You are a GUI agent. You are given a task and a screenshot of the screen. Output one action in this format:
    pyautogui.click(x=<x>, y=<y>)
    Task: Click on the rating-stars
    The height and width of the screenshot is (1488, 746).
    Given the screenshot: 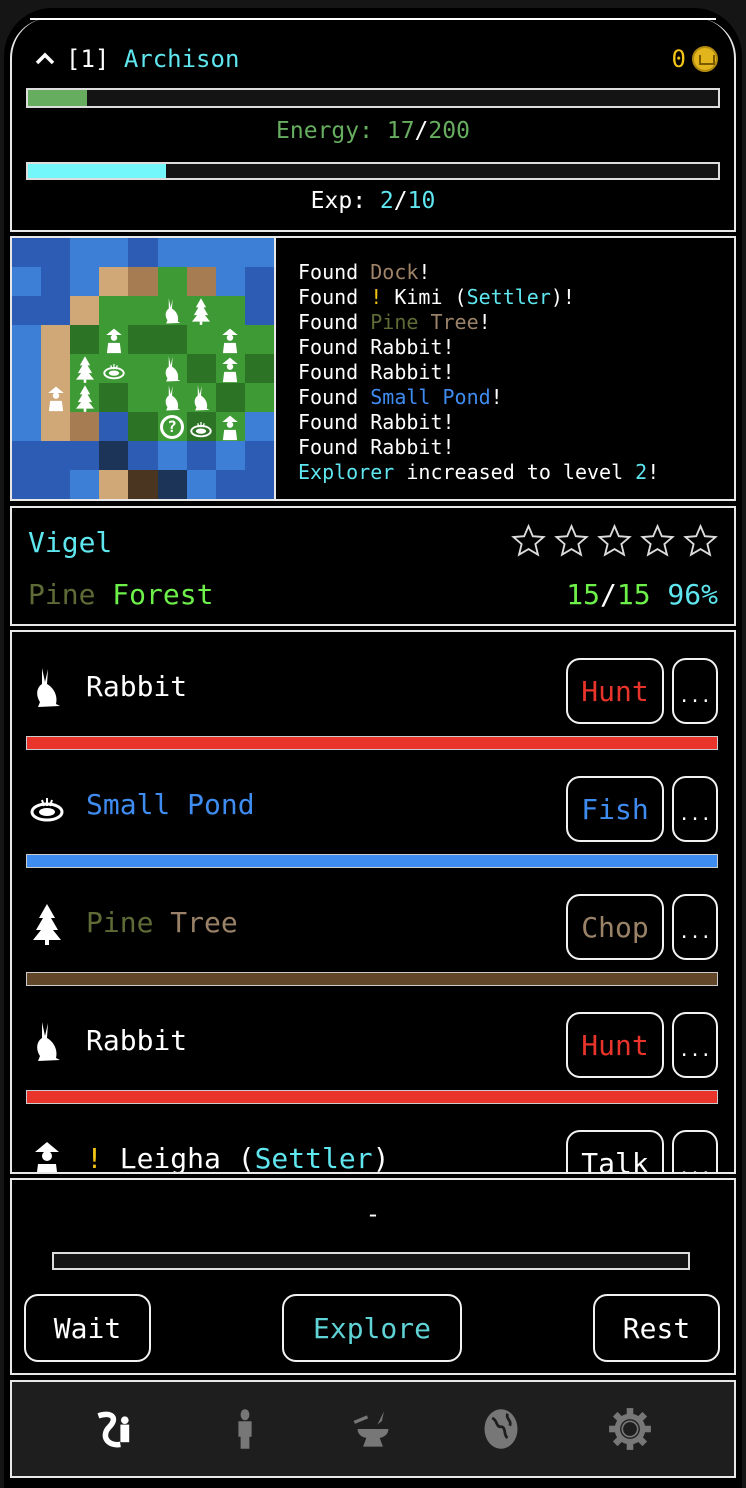 What is the action you would take?
    pyautogui.click(x=614, y=540)
    